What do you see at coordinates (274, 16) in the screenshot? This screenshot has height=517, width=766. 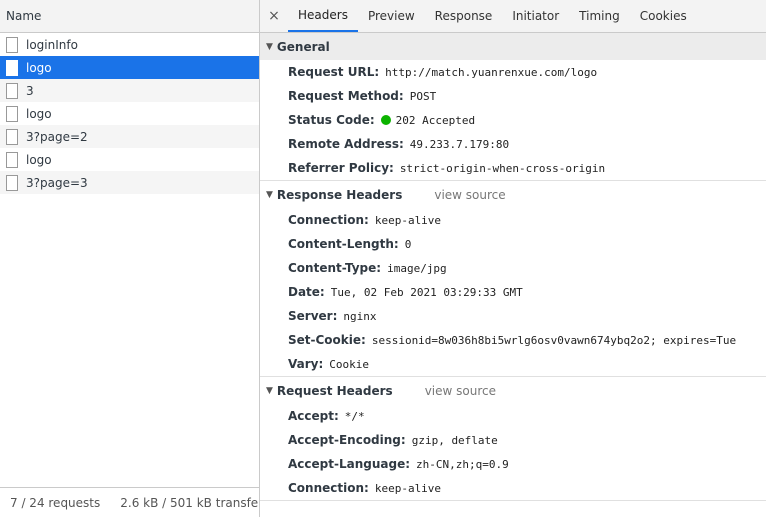 I see `close-icon: ×` at bounding box center [274, 16].